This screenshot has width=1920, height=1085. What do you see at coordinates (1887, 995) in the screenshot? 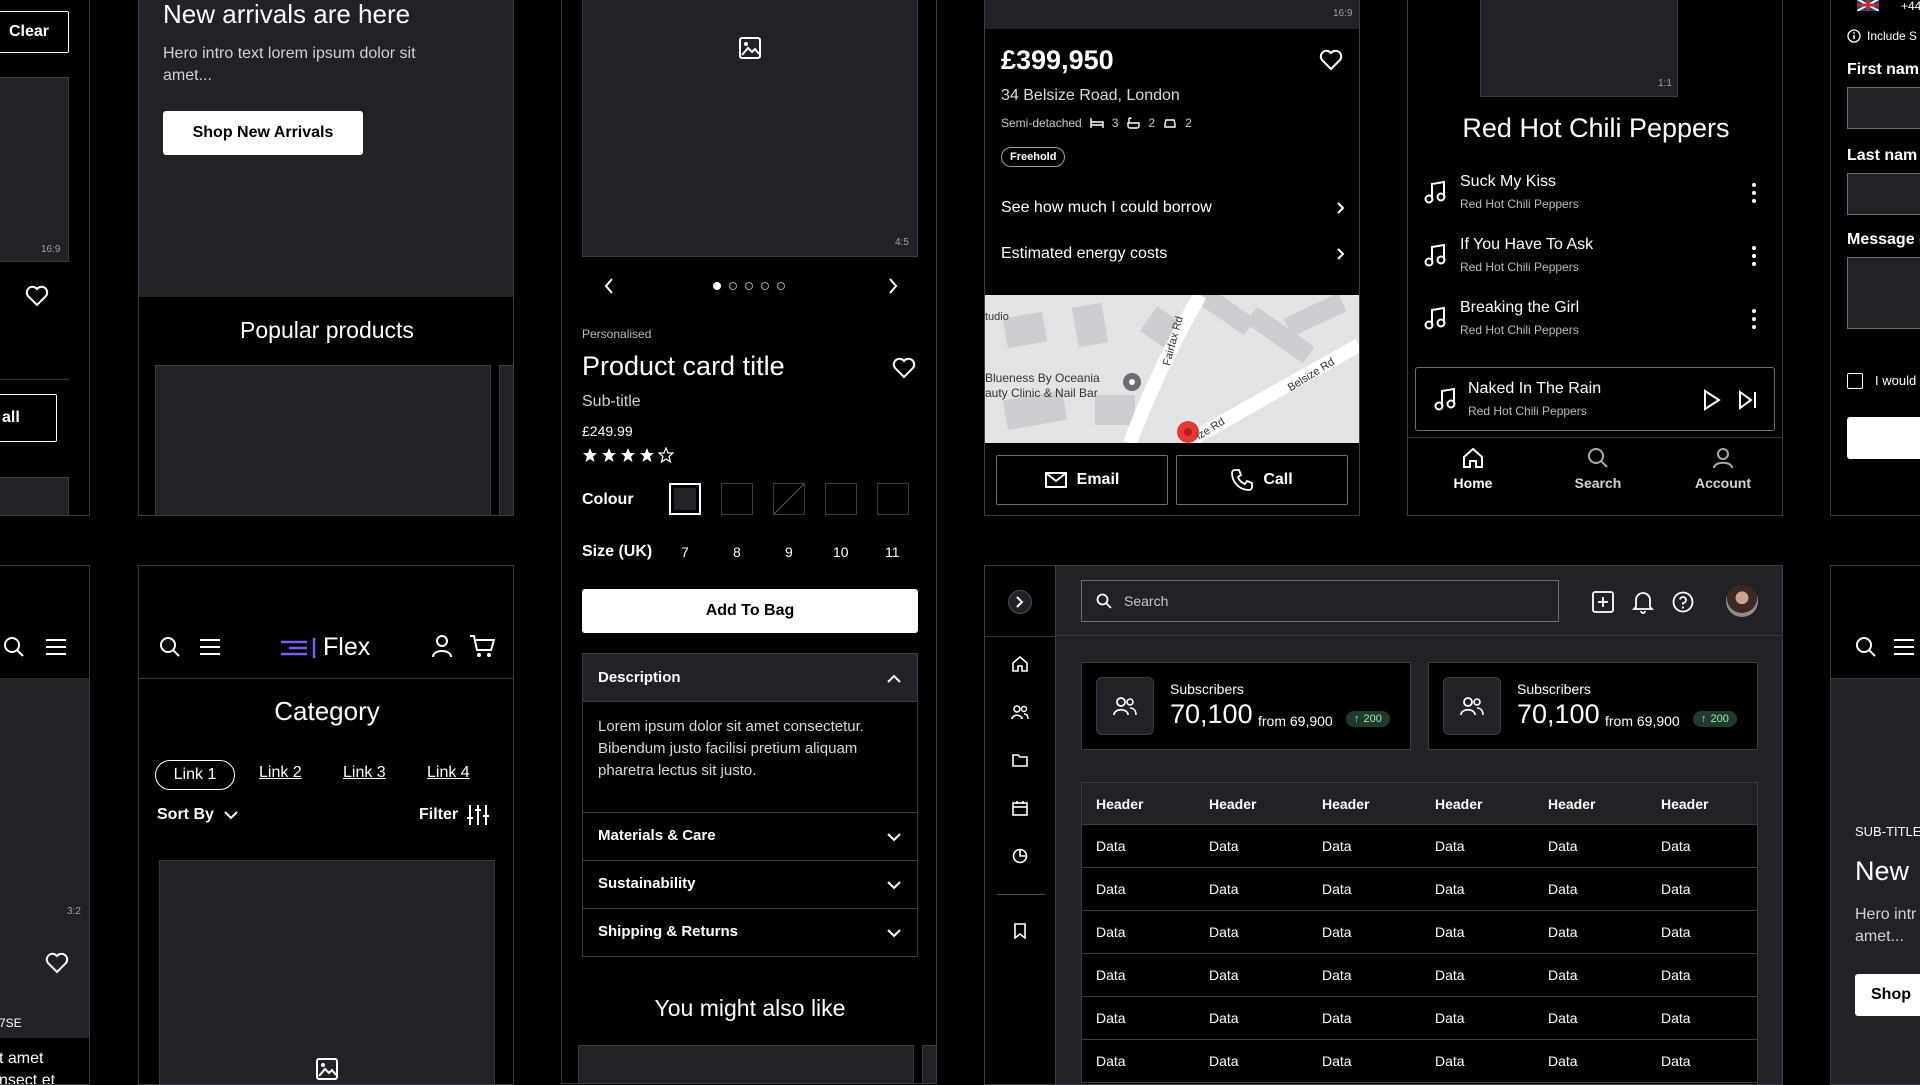
I see `shop-button: Shop` at bounding box center [1887, 995].